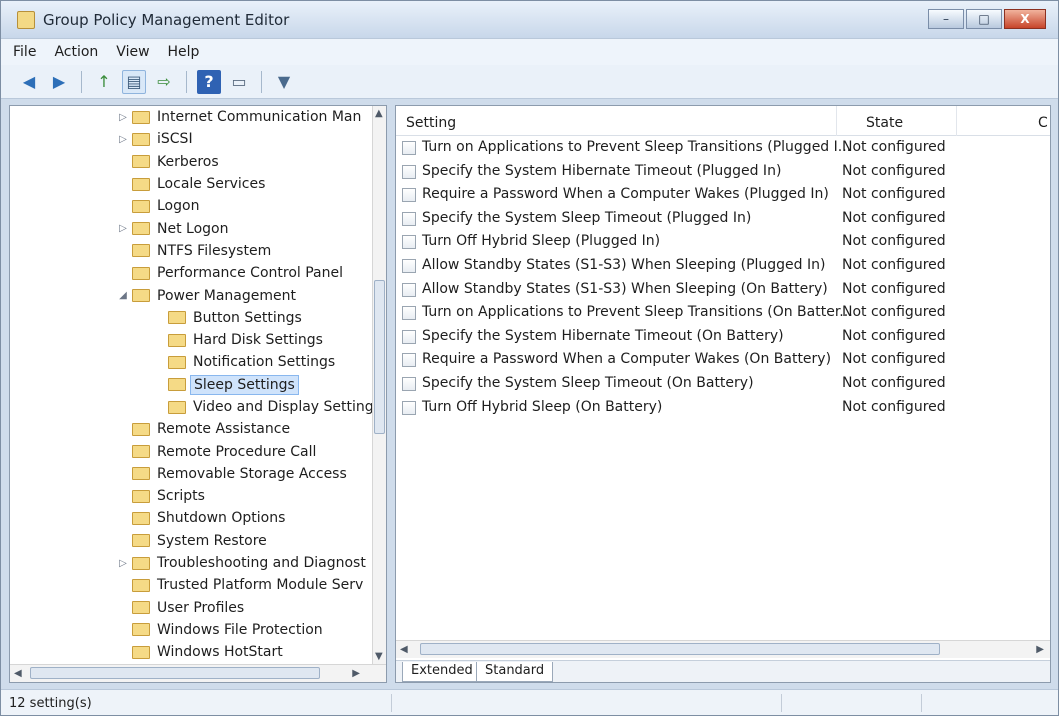 This screenshot has width=1059, height=716. What do you see at coordinates (192, 474) in the screenshot?
I see `tree-item: Removable Storage Access` at bounding box center [192, 474].